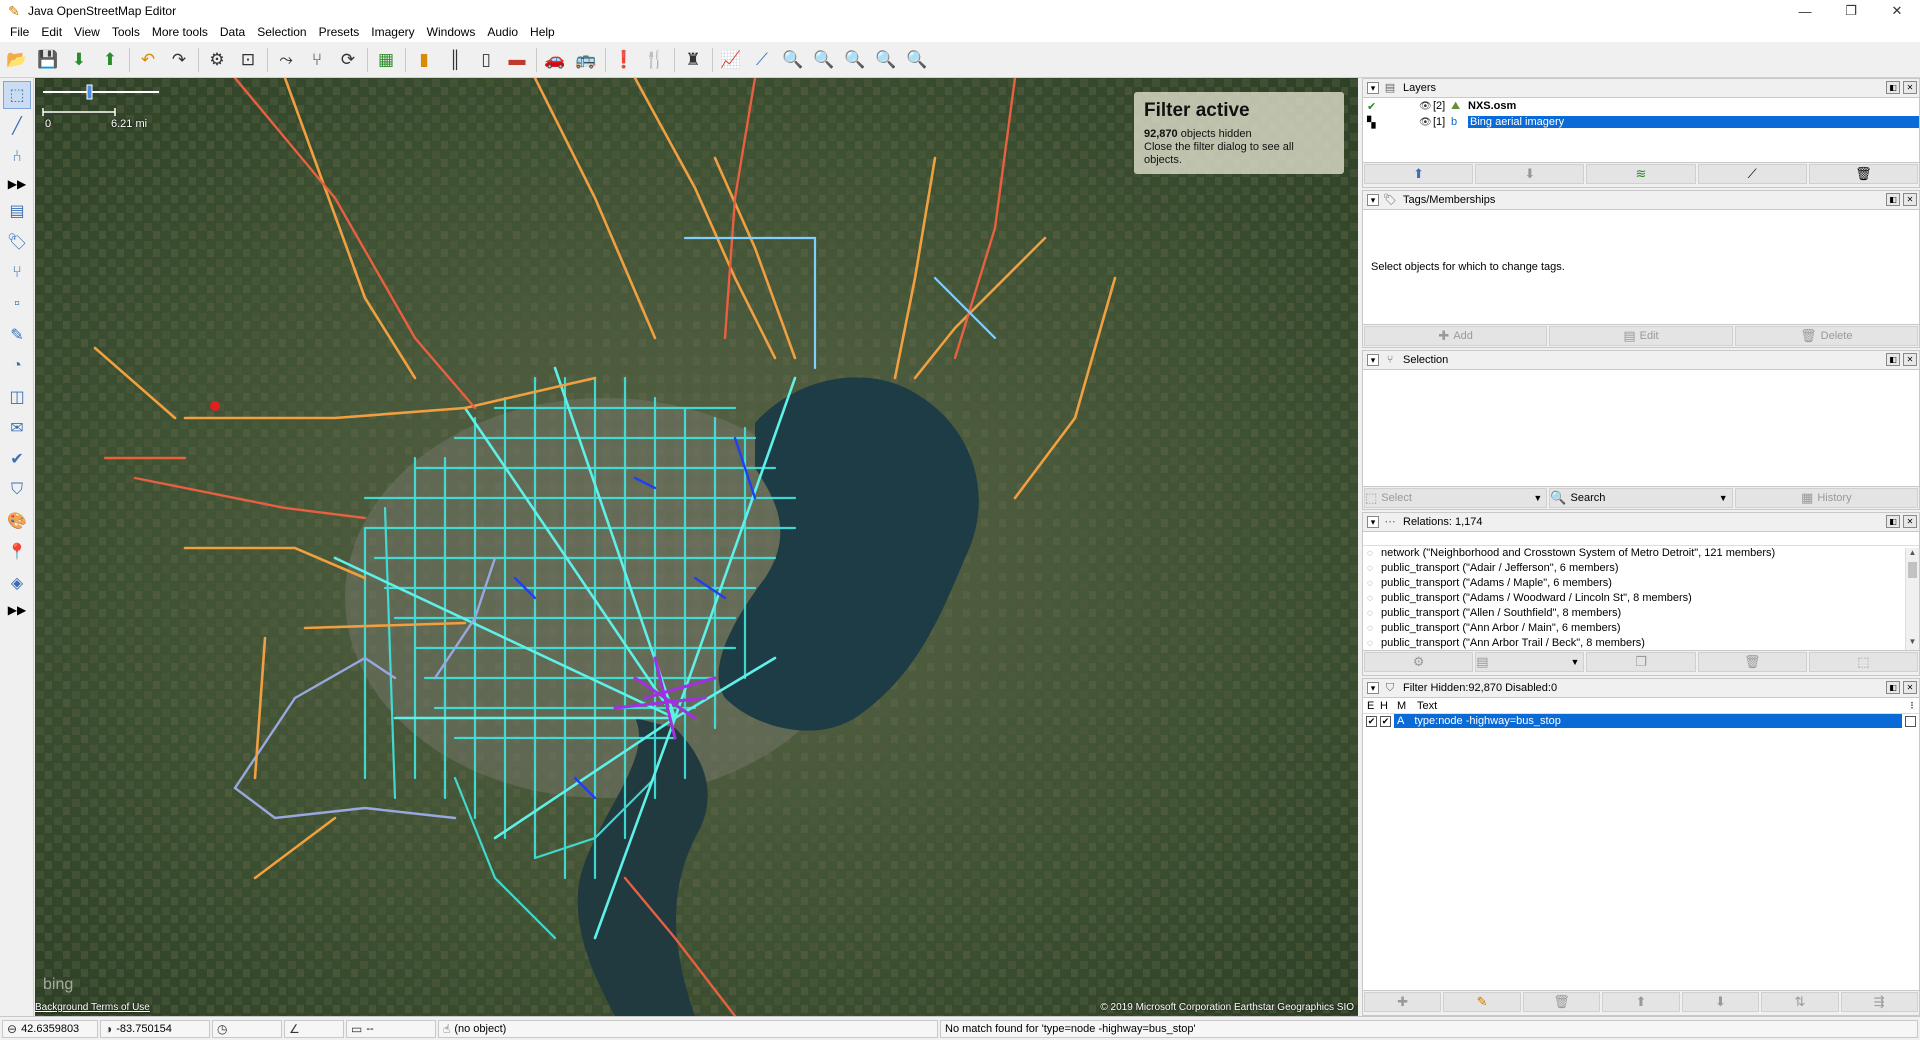  Describe the element at coordinates (348, 60) in the screenshot. I see `refresh-icon: ⟳` at that location.